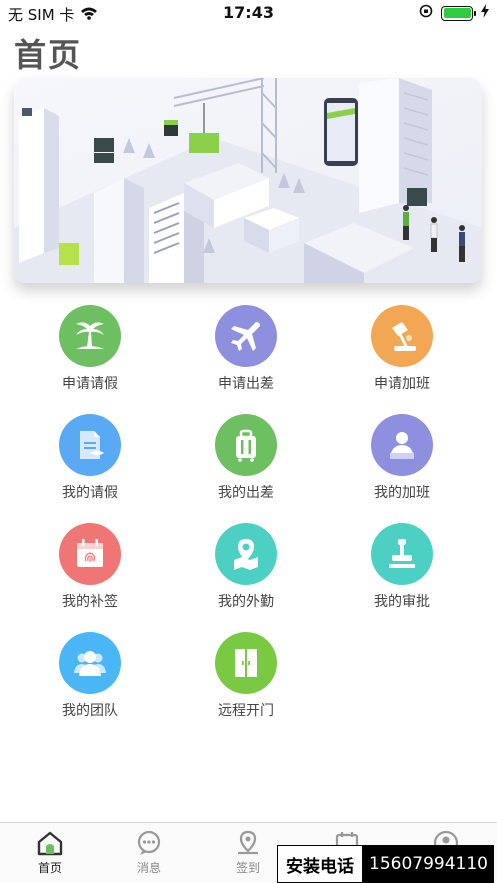 The image size is (497, 883). I want to click on grid-item-apply-overtime: 申请加班, so click(402, 349).